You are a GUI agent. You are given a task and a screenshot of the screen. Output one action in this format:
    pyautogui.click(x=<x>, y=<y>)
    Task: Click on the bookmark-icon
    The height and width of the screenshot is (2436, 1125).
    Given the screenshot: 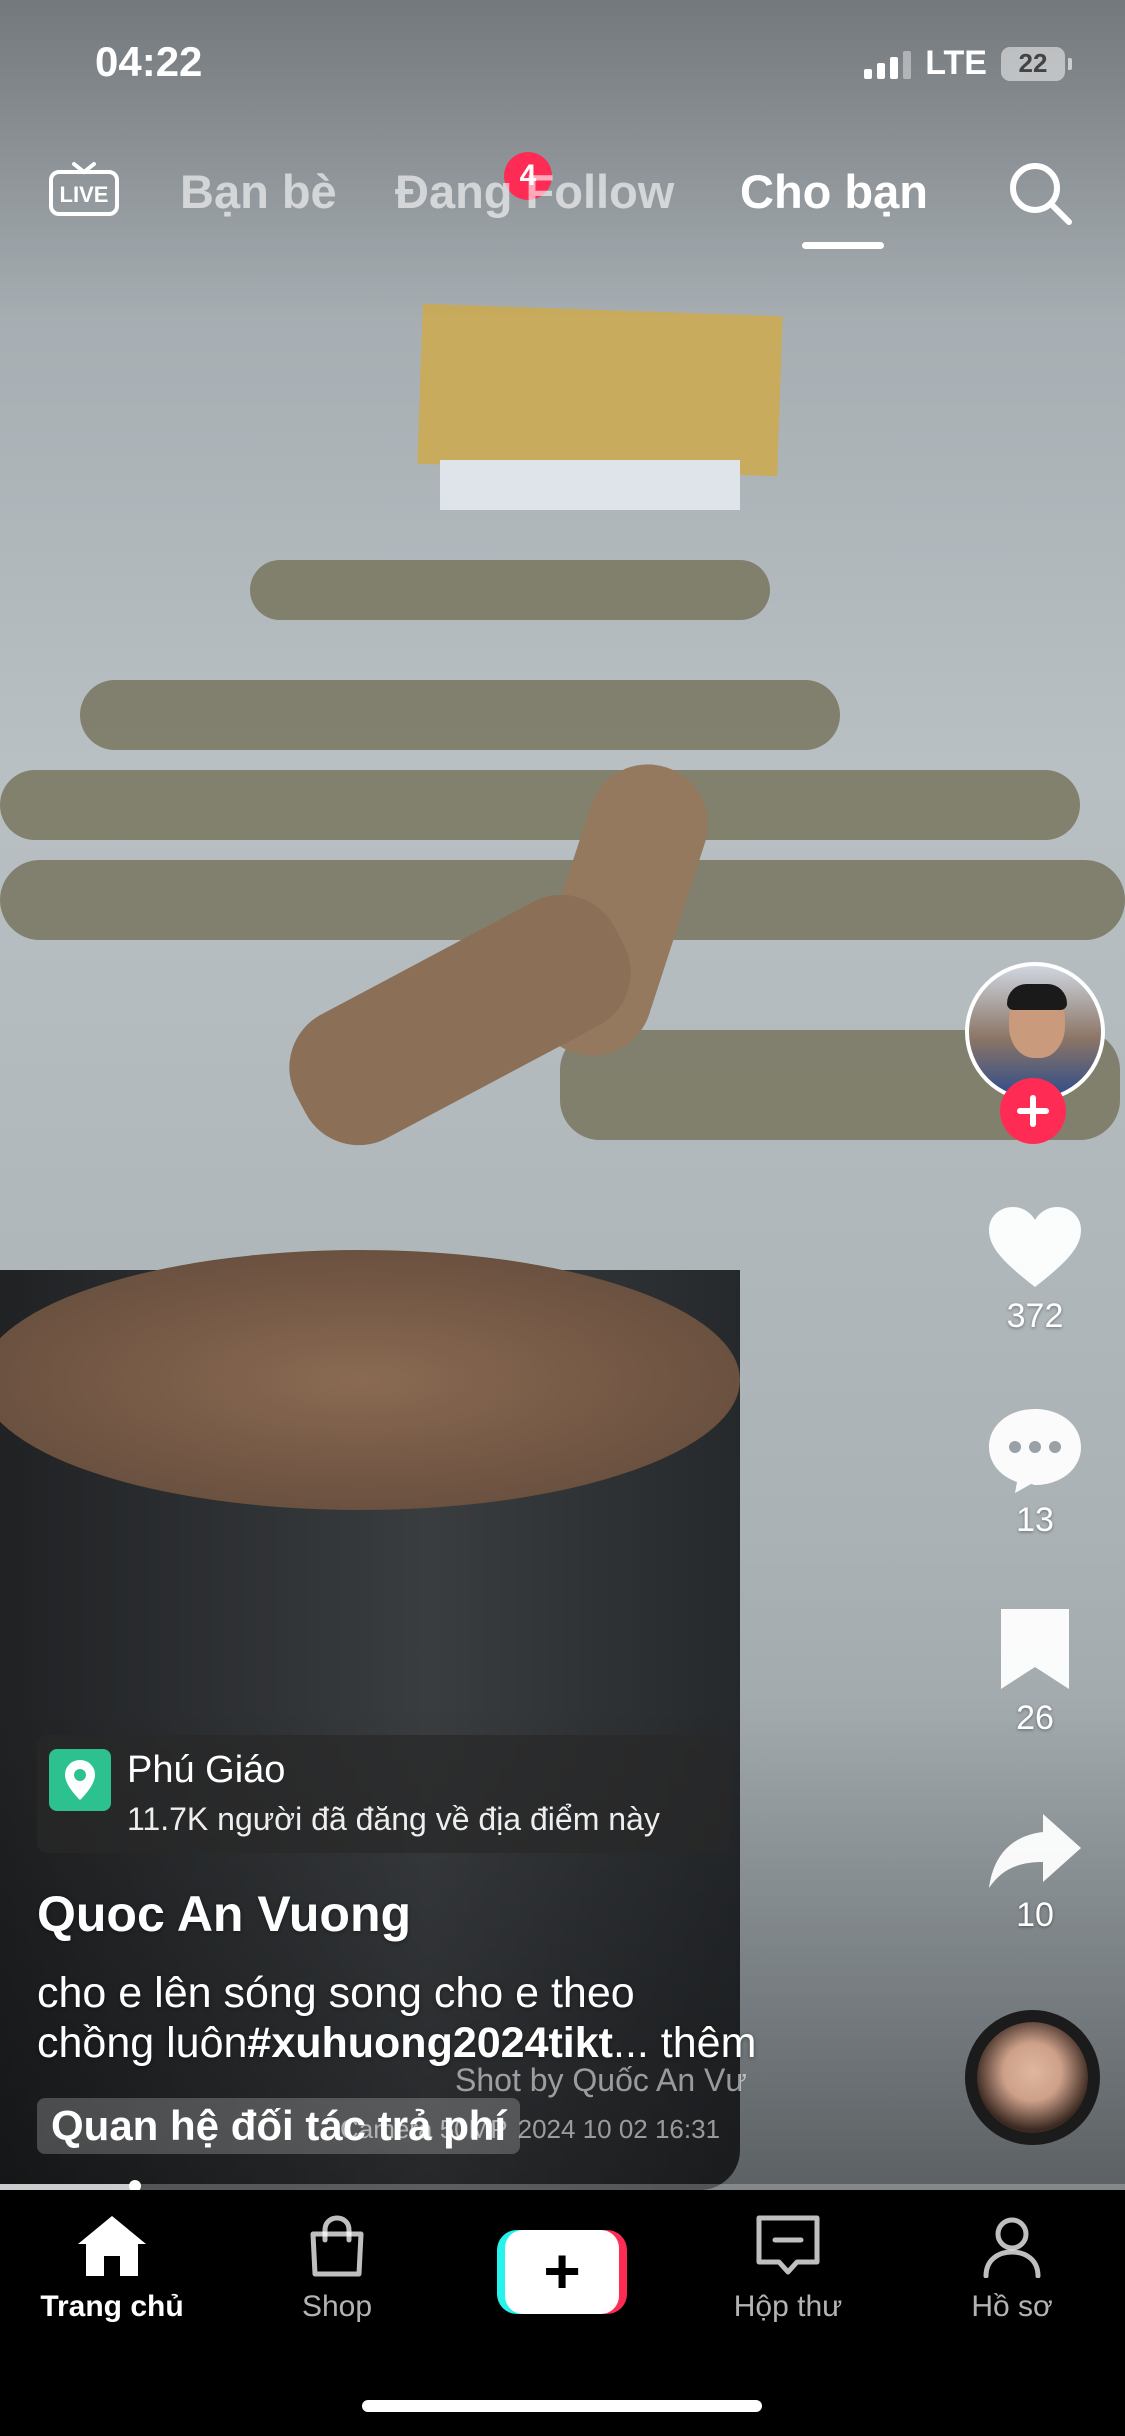 What is the action you would take?
    pyautogui.click(x=1035, y=1649)
    